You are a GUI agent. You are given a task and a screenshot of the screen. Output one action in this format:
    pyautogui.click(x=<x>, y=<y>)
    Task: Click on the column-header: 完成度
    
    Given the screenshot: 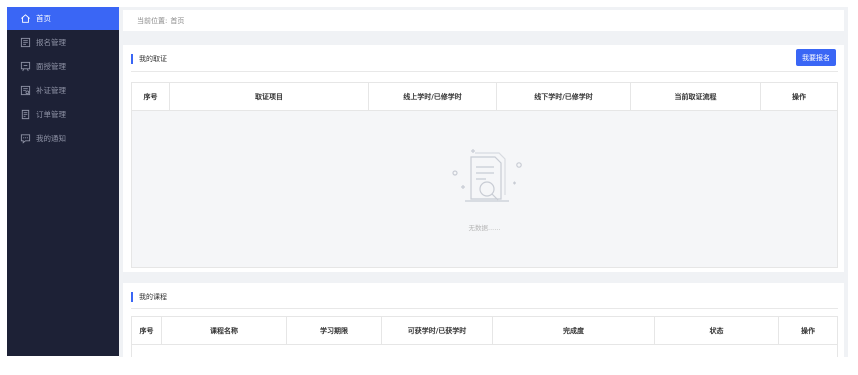 What is the action you would take?
    pyautogui.click(x=574, y=330)
    